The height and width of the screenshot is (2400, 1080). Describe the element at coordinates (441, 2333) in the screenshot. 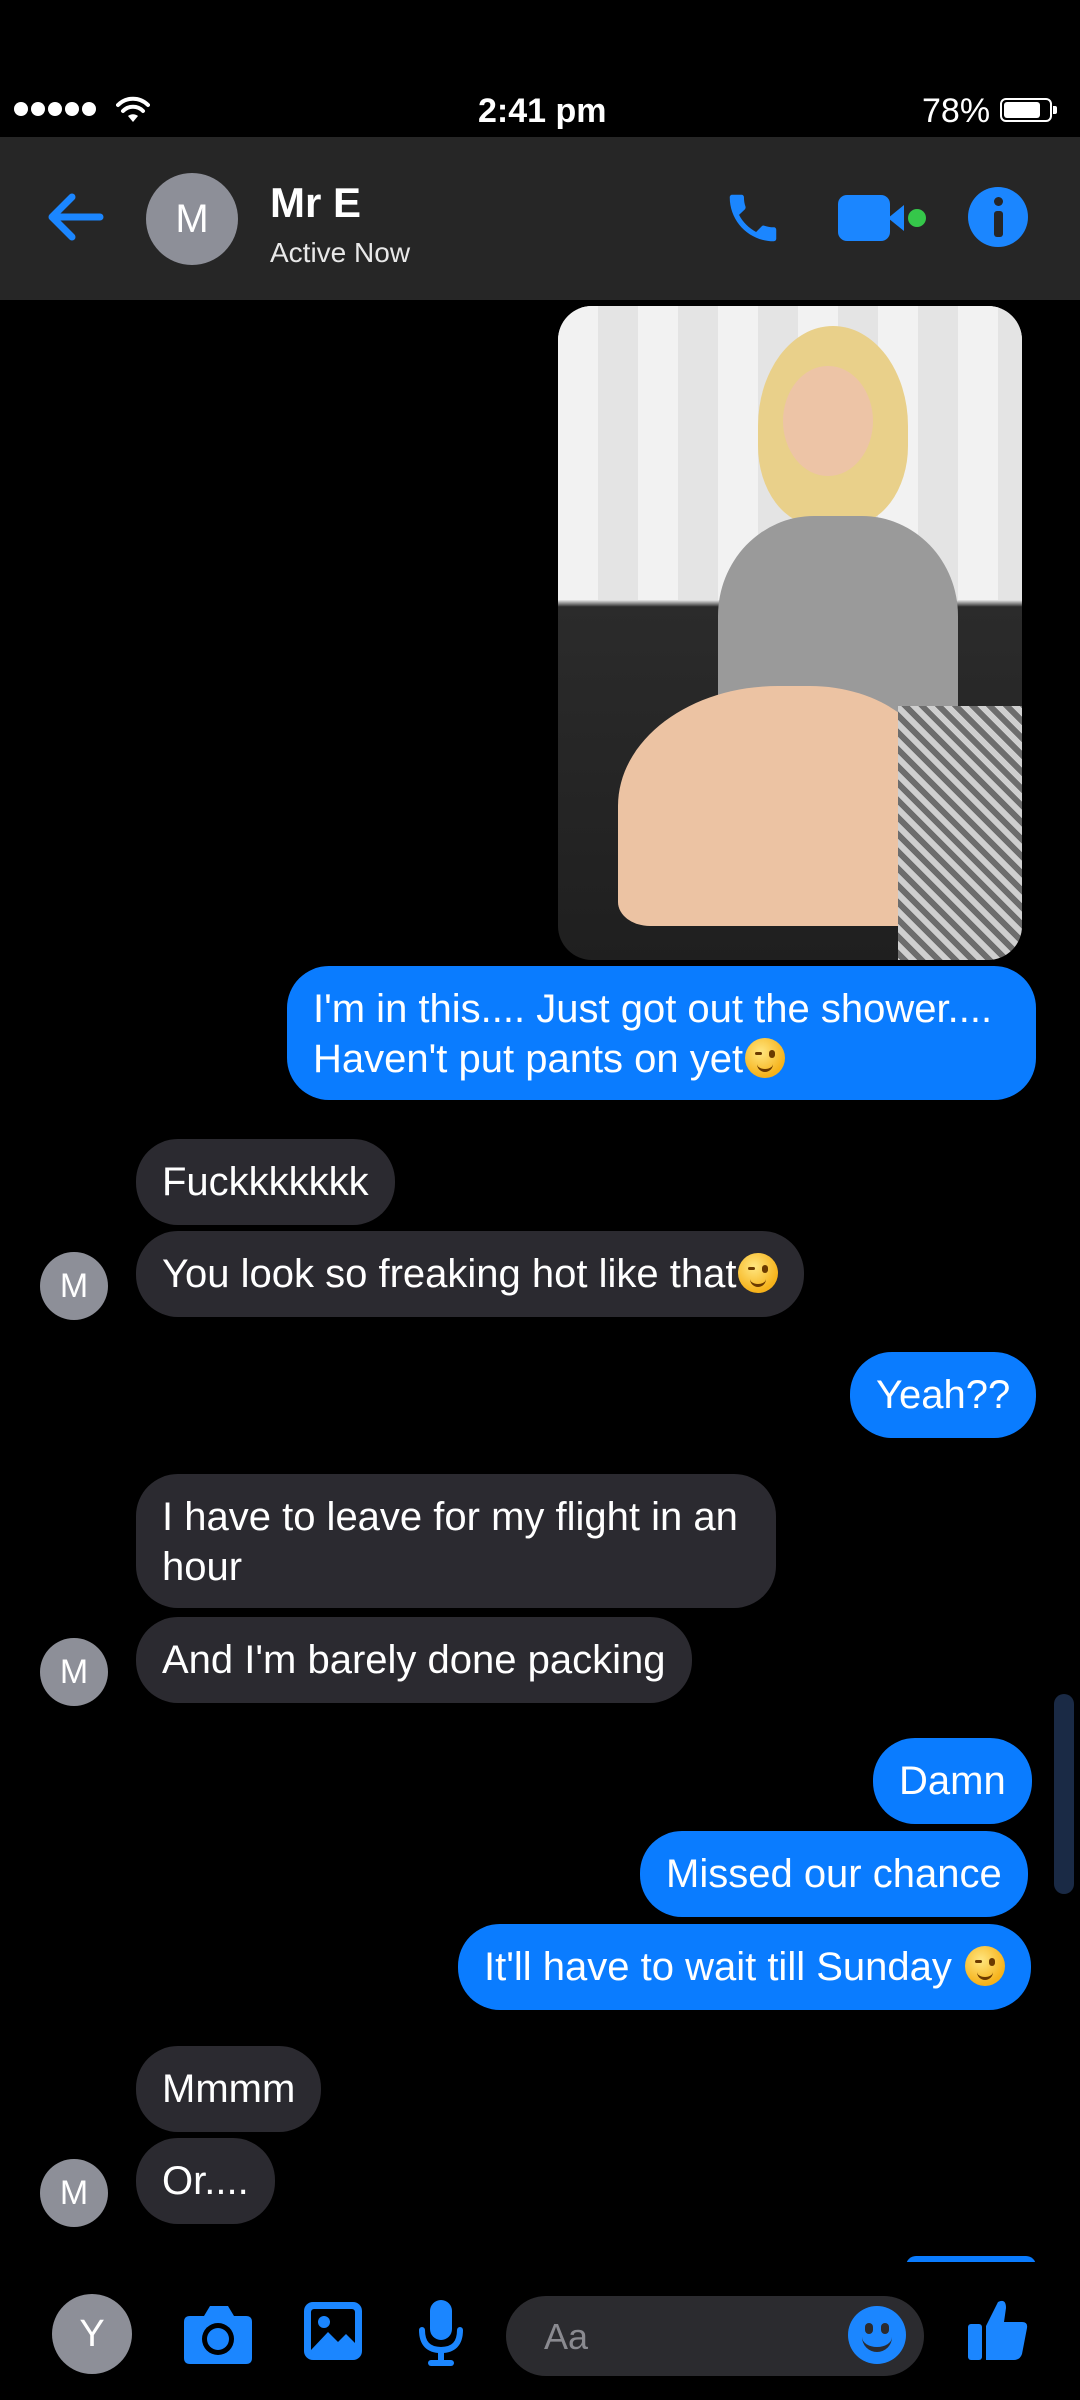

I see `microphone-icon` at that location.